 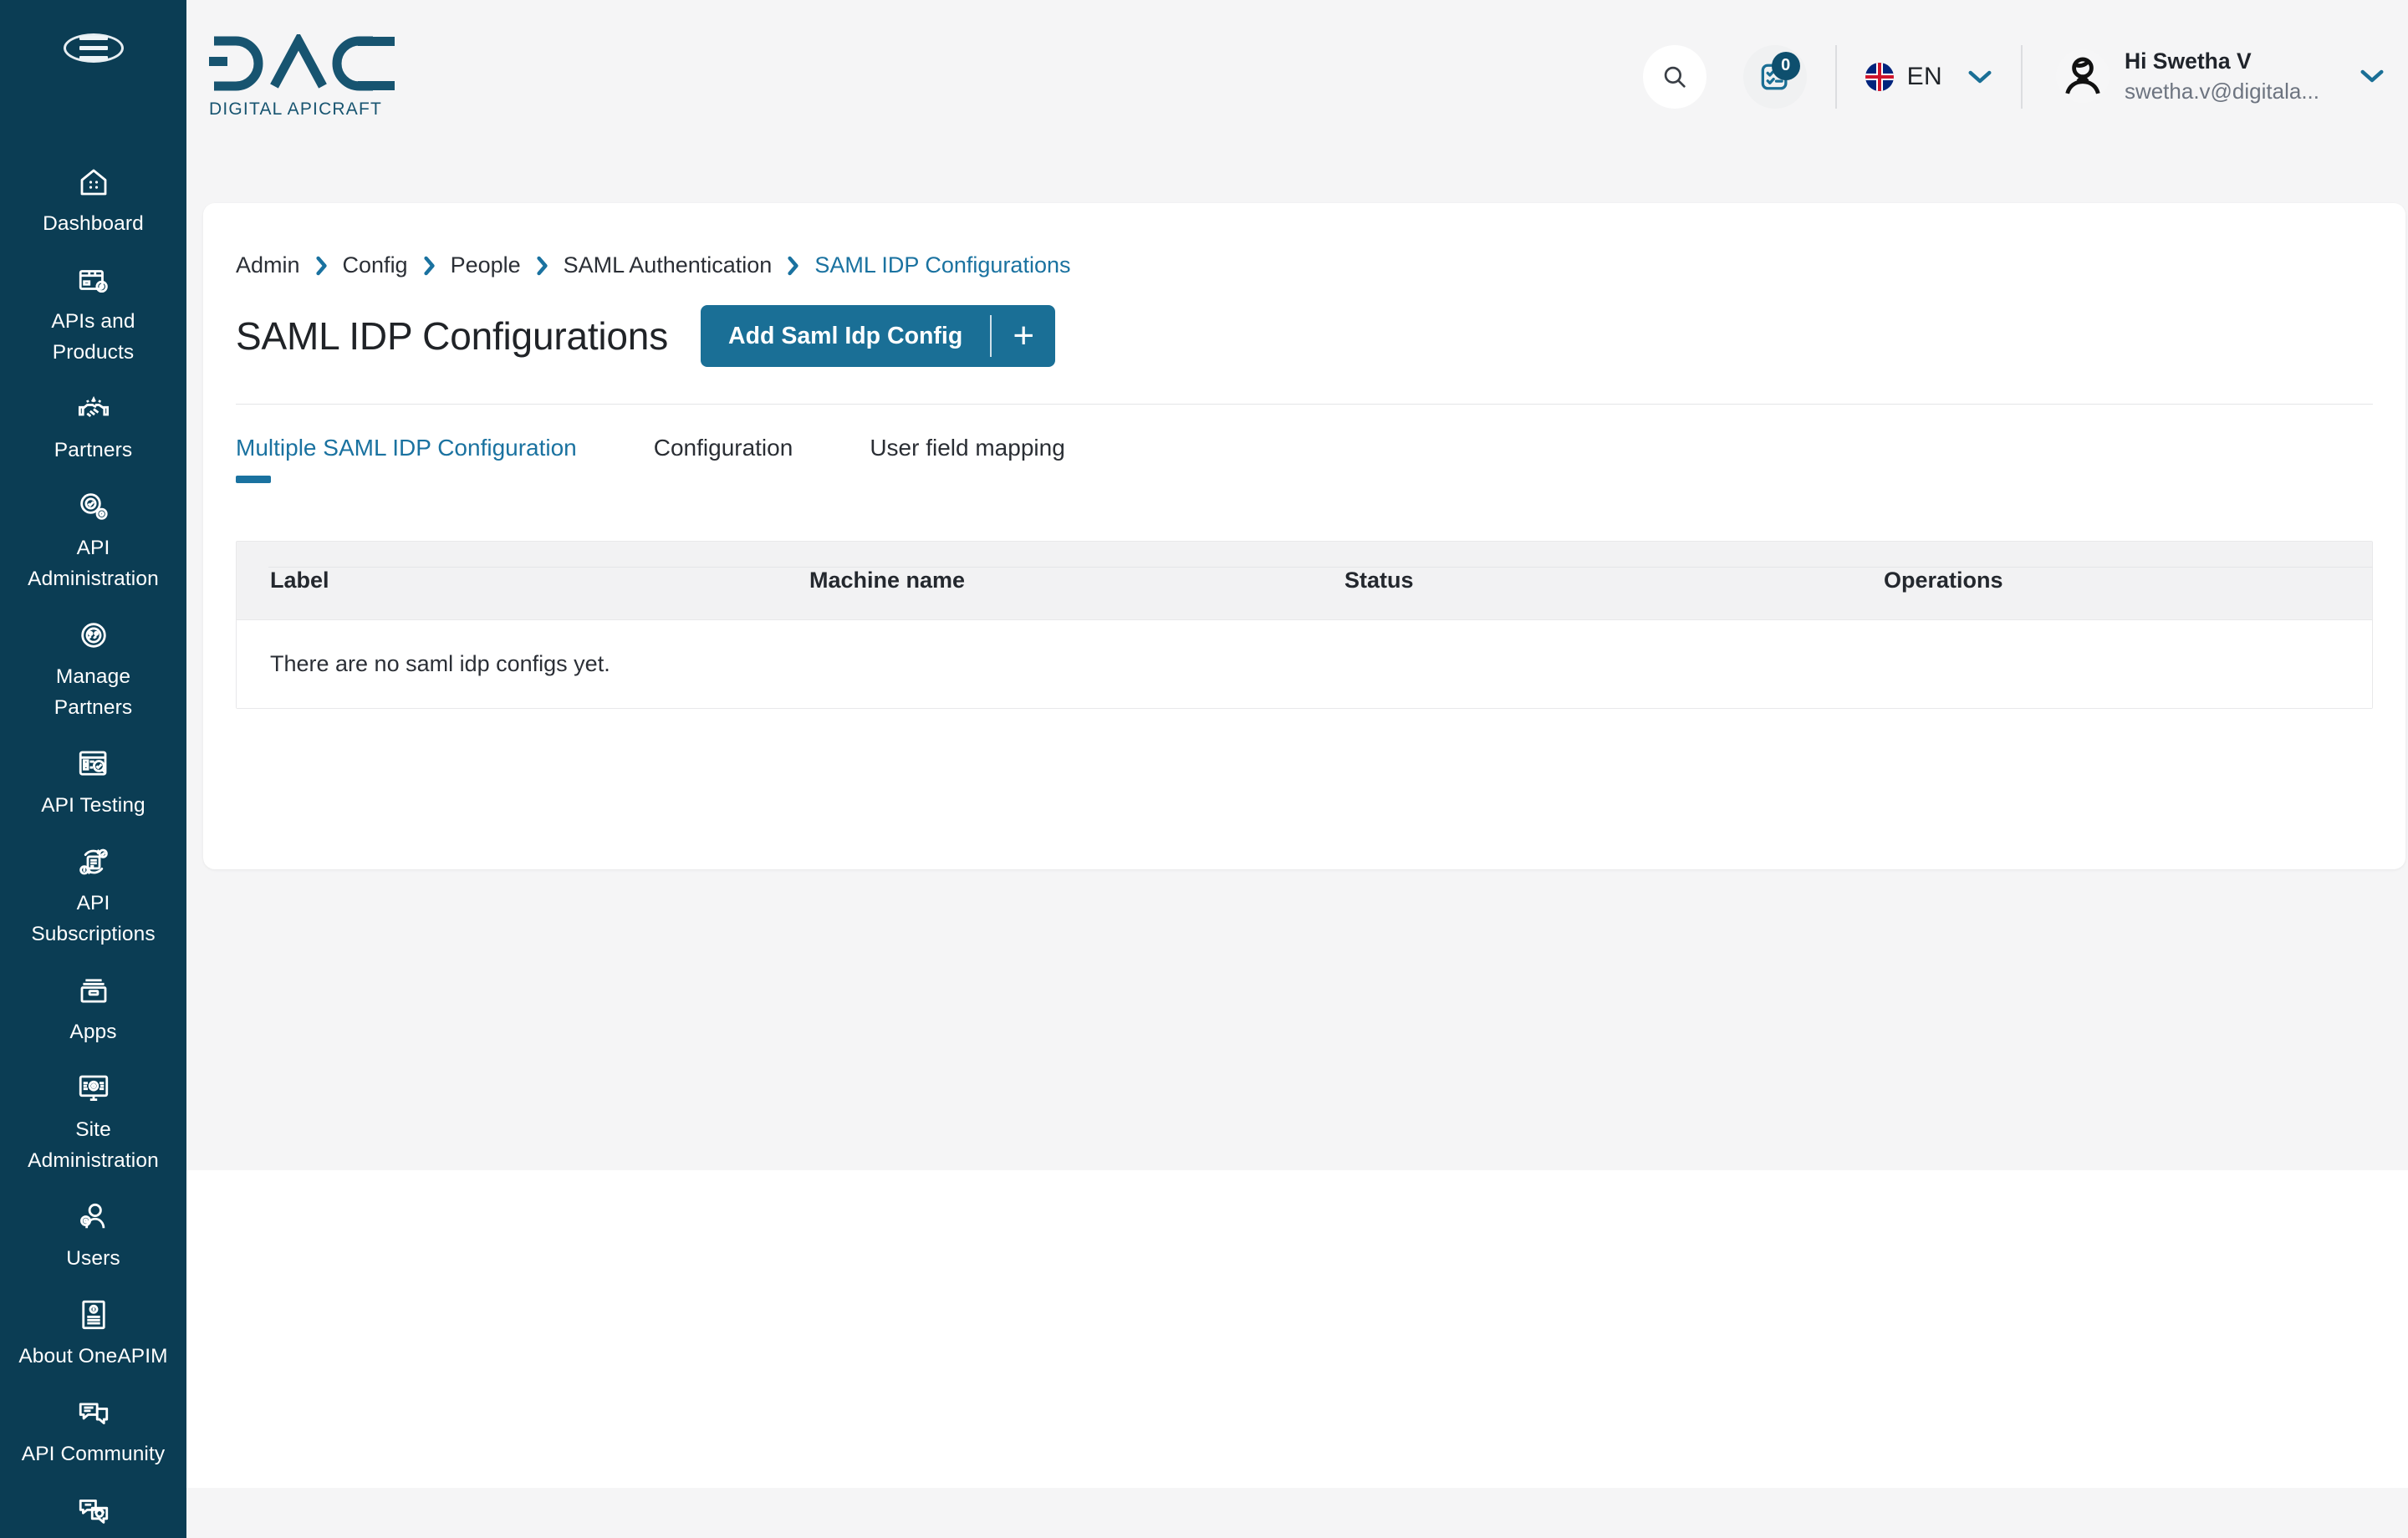 I want to click on svg-text: DIGITAL APICRAFT, so click(x=295, y=109).